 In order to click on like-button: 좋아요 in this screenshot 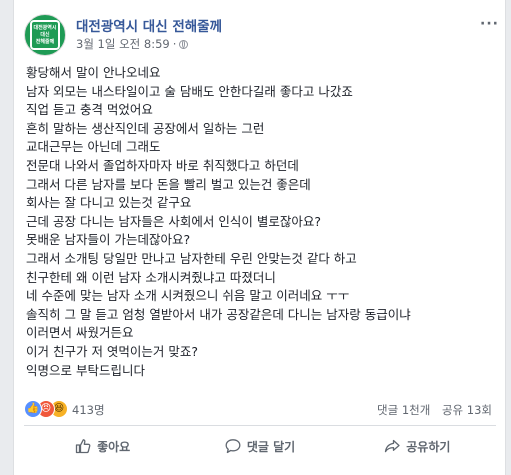, I will do `click(102, 446)`.